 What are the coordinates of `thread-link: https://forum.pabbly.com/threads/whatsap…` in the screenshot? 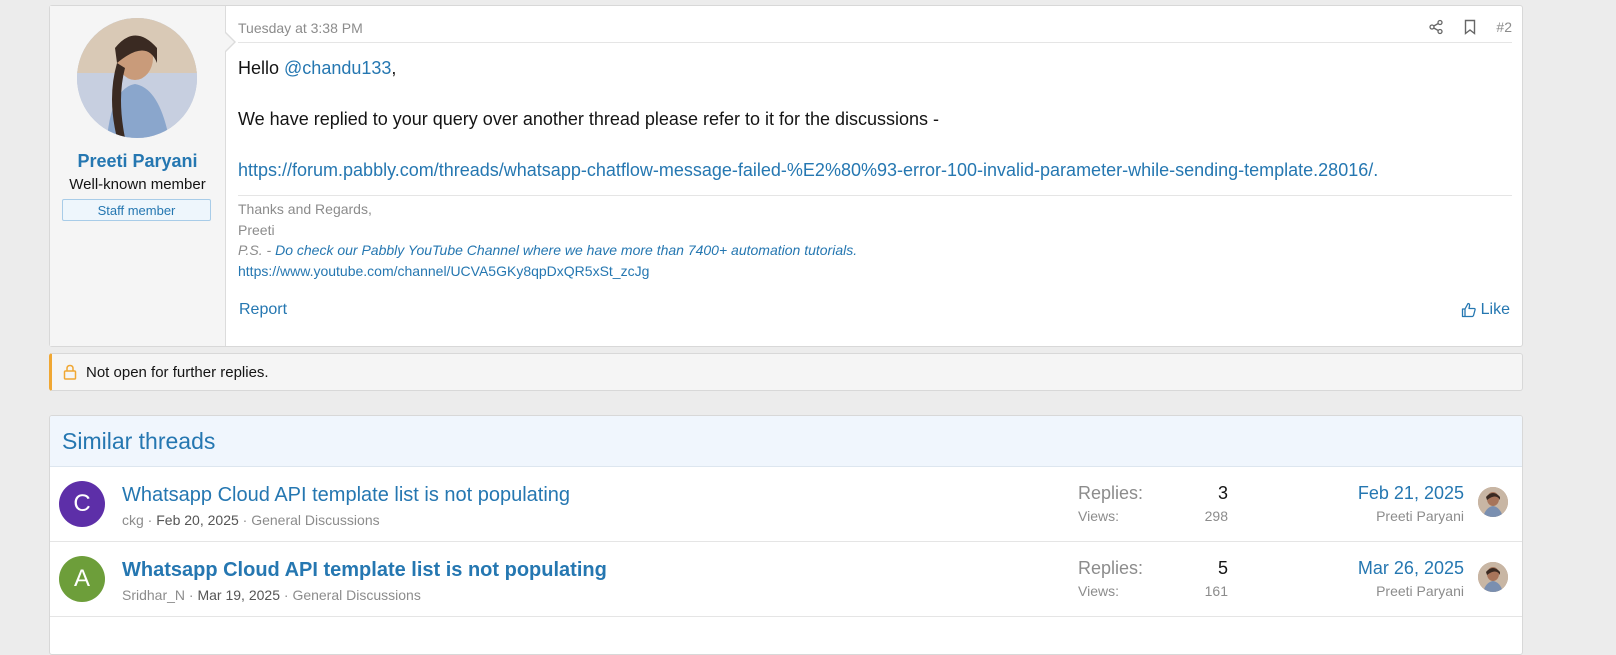 It's located at (808, 170).